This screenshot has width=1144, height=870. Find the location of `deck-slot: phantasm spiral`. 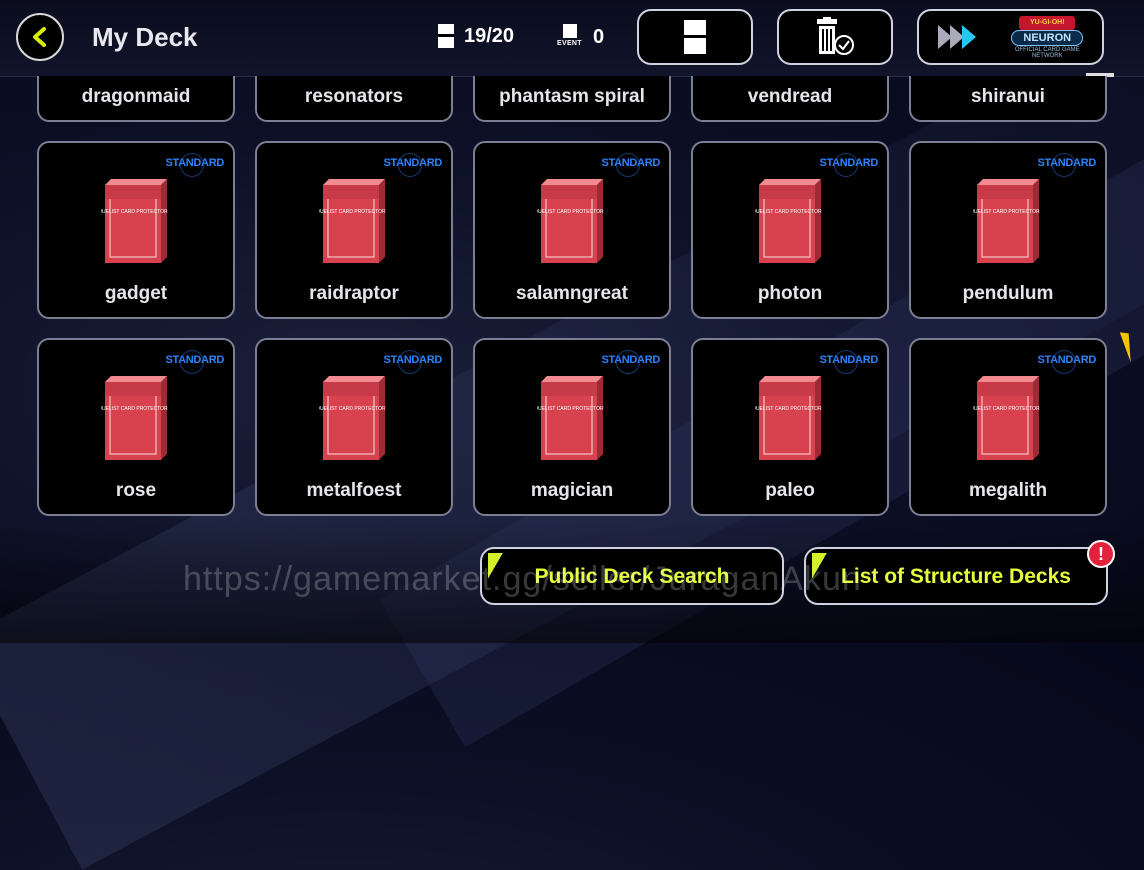

deck-slot: phantasm spiral is located at coordinates (572, 99).